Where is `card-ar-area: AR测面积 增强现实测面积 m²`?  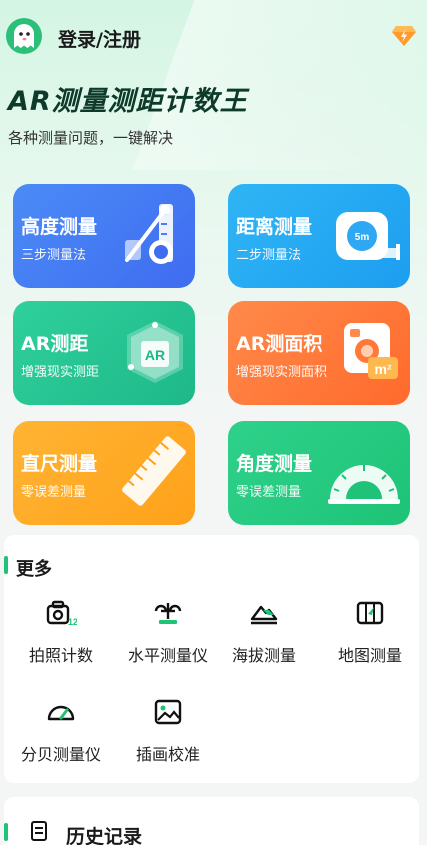 card-ar-area: AR测面积 增强现实测面积 m² is located at coordinates (319, 353).